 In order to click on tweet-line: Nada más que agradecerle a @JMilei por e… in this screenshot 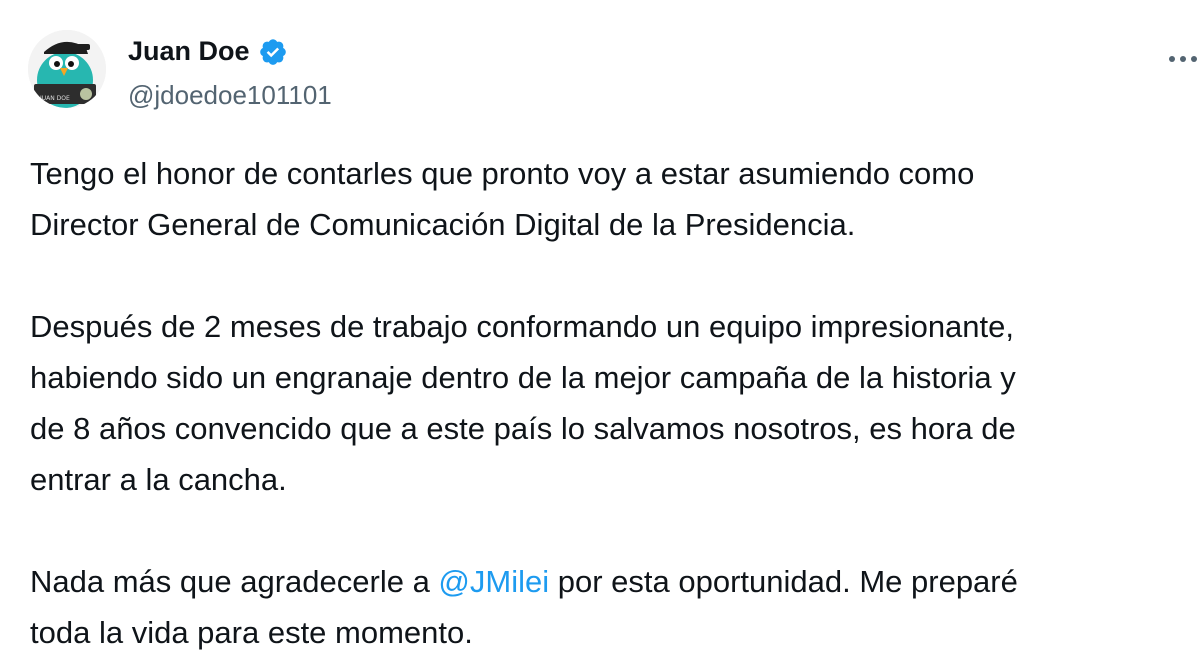, I will do `click(610, 581)`.